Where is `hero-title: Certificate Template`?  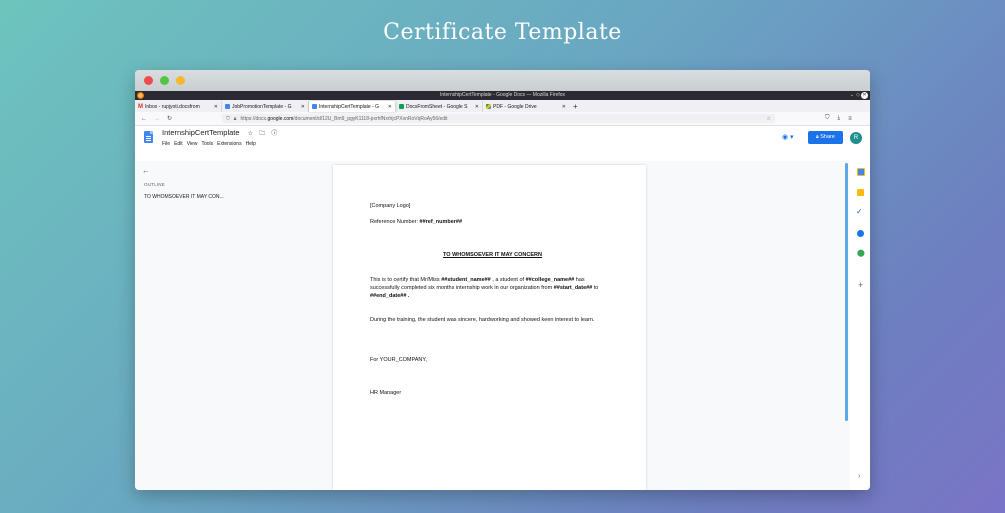
hero-title: Certificate Template is located at coordinates (502, 32).